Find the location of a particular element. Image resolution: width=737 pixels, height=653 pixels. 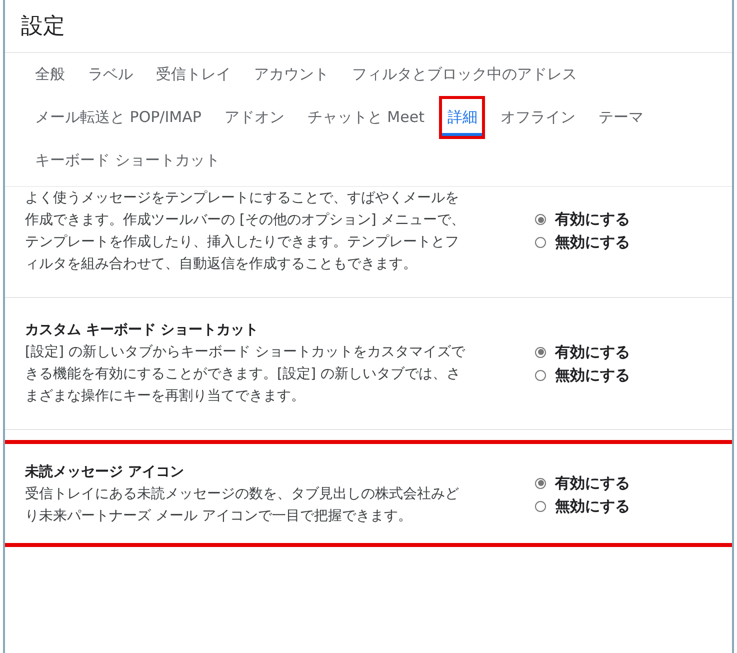

settings-tab: キーボード ショートカット is located at coordinates (127, 160).